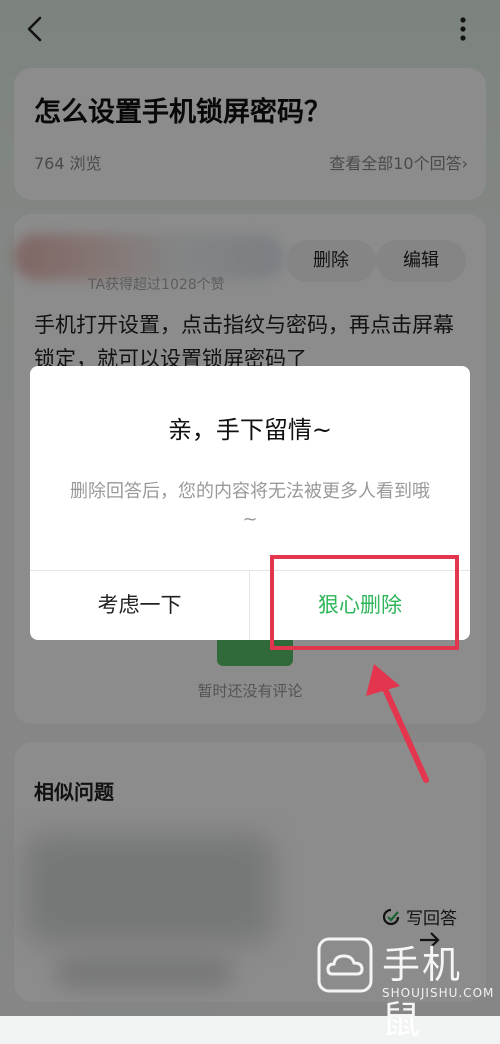  I want to click on highlight-box, so click(364, 602).